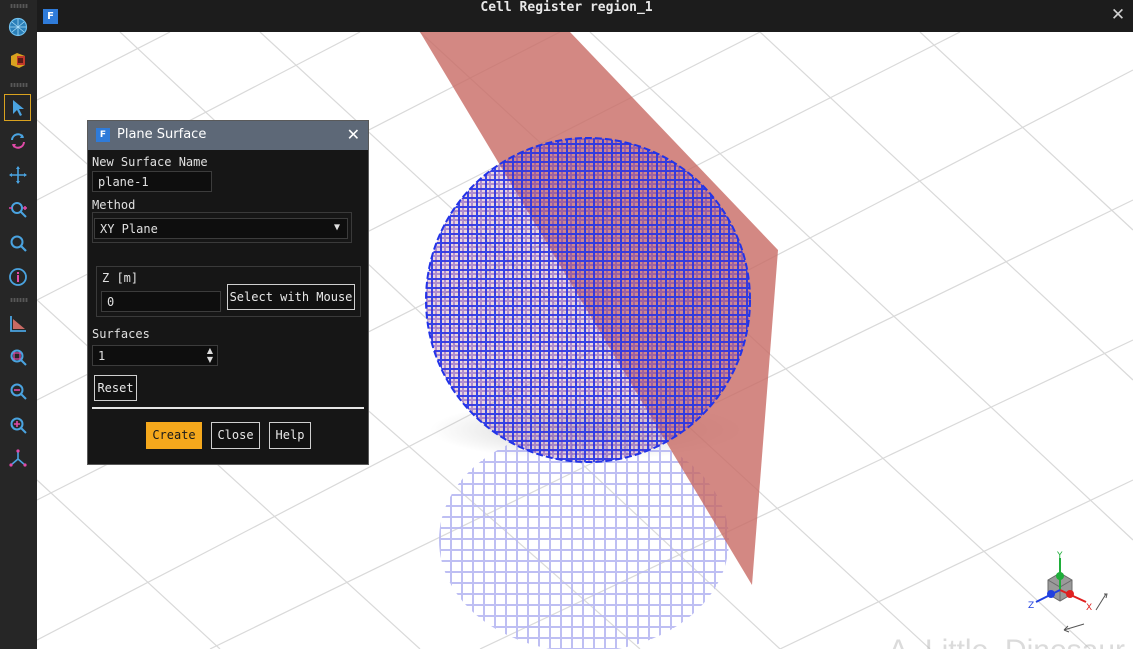 The width and height of the screenshot is (1133, 649). Describe the element at coordinates (290, 435) in the screenshot. I see `help-button: Help` at that location.